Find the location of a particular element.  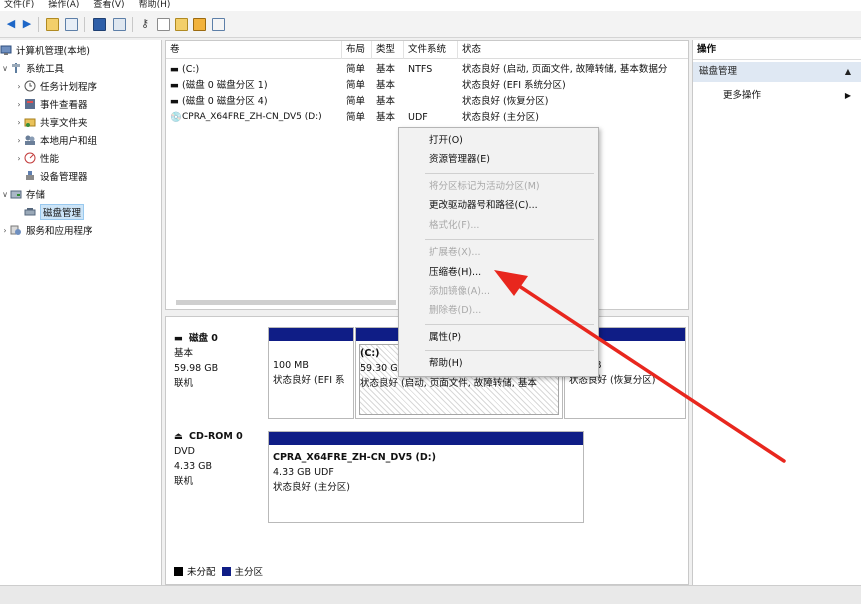

tree-item-storage: ∨ 存储 is located at coordinates (22, 194).